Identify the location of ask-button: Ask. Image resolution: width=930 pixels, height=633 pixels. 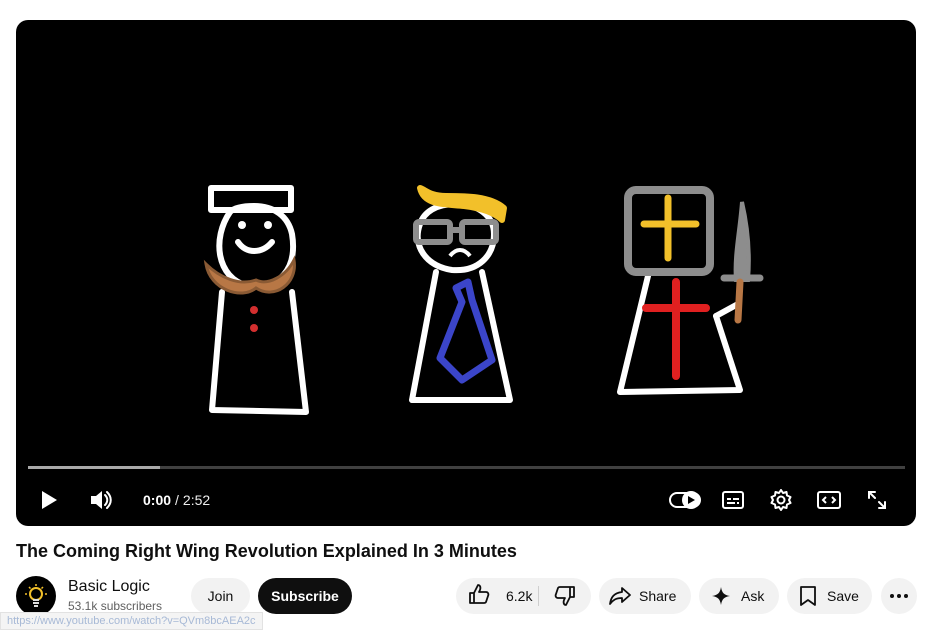
(739, 596).